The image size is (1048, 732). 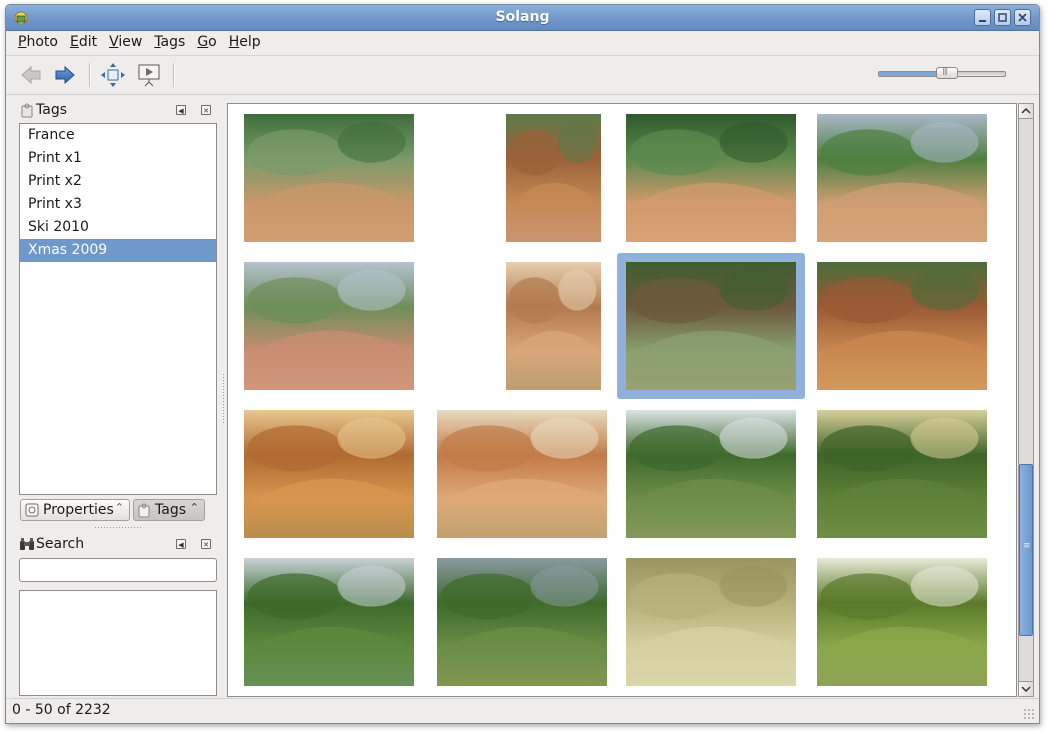 What do you see at coordinates (118, 181) in the screenshot?
I see `tag-item: Print x2` at bounding box center [118, 181].